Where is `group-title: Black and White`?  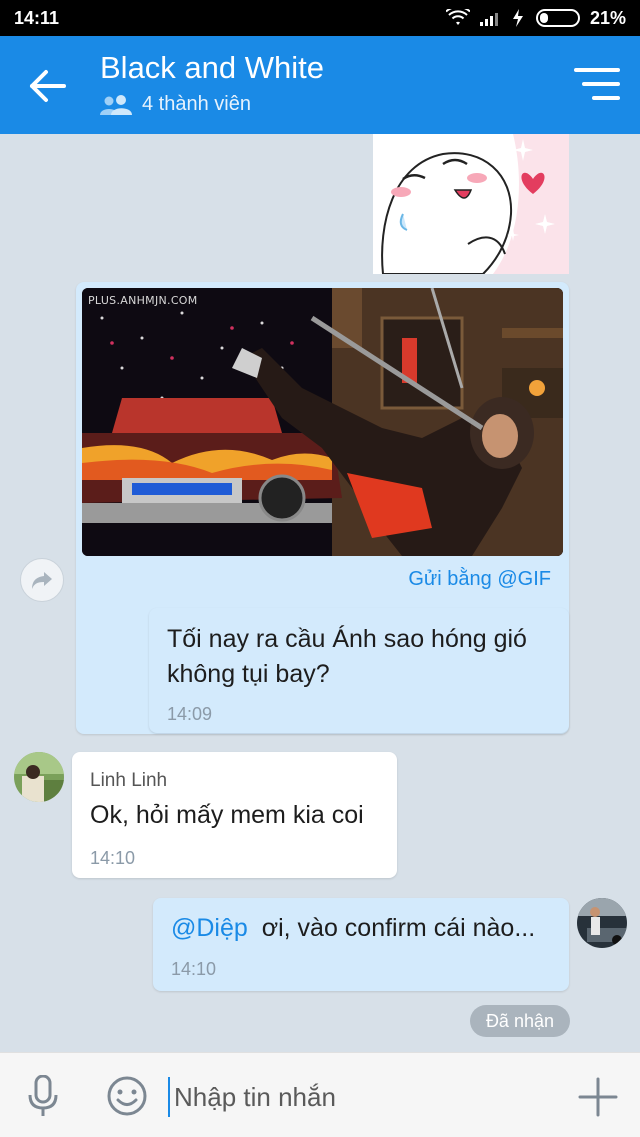
group-title: Black and White is located at coordinates (212, 68).